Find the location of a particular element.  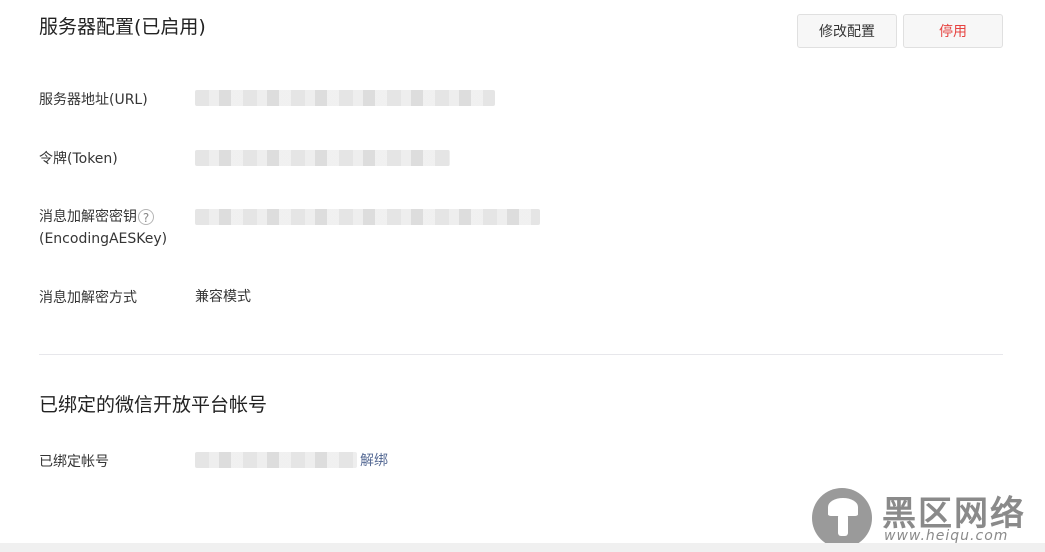

aeskey-label-sub: (EncodingAESKey) is located at coordinates (103, 239).